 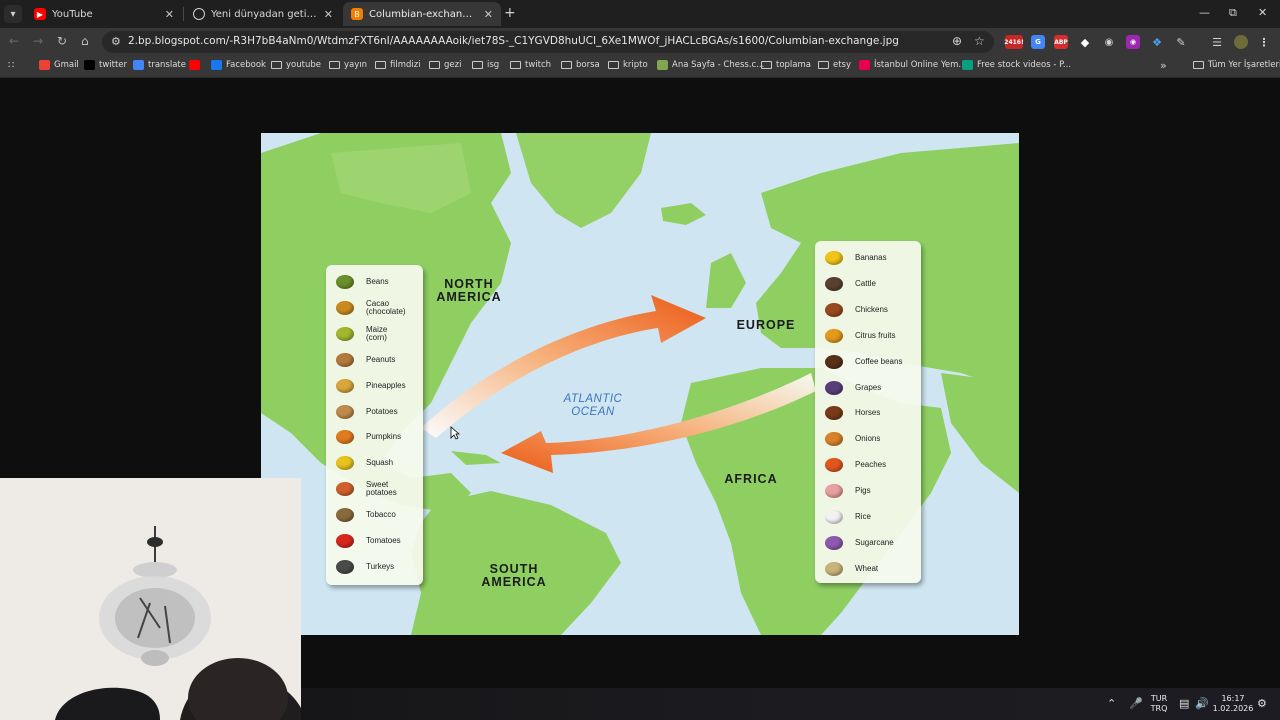 What do you see at coordinates (1233, 704) in the screenshot?
I see `clock: 16:17 1.02.2026` at bounding box center [1233, 704].